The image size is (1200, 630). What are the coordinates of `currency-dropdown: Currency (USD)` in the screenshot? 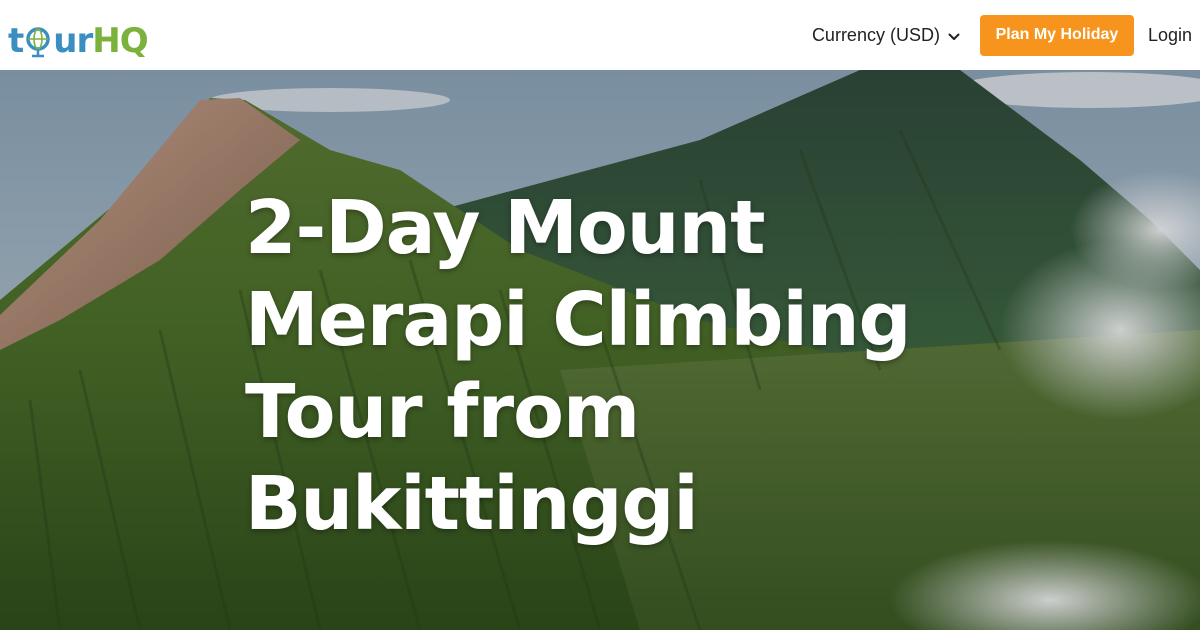 It's located at (886, 35).